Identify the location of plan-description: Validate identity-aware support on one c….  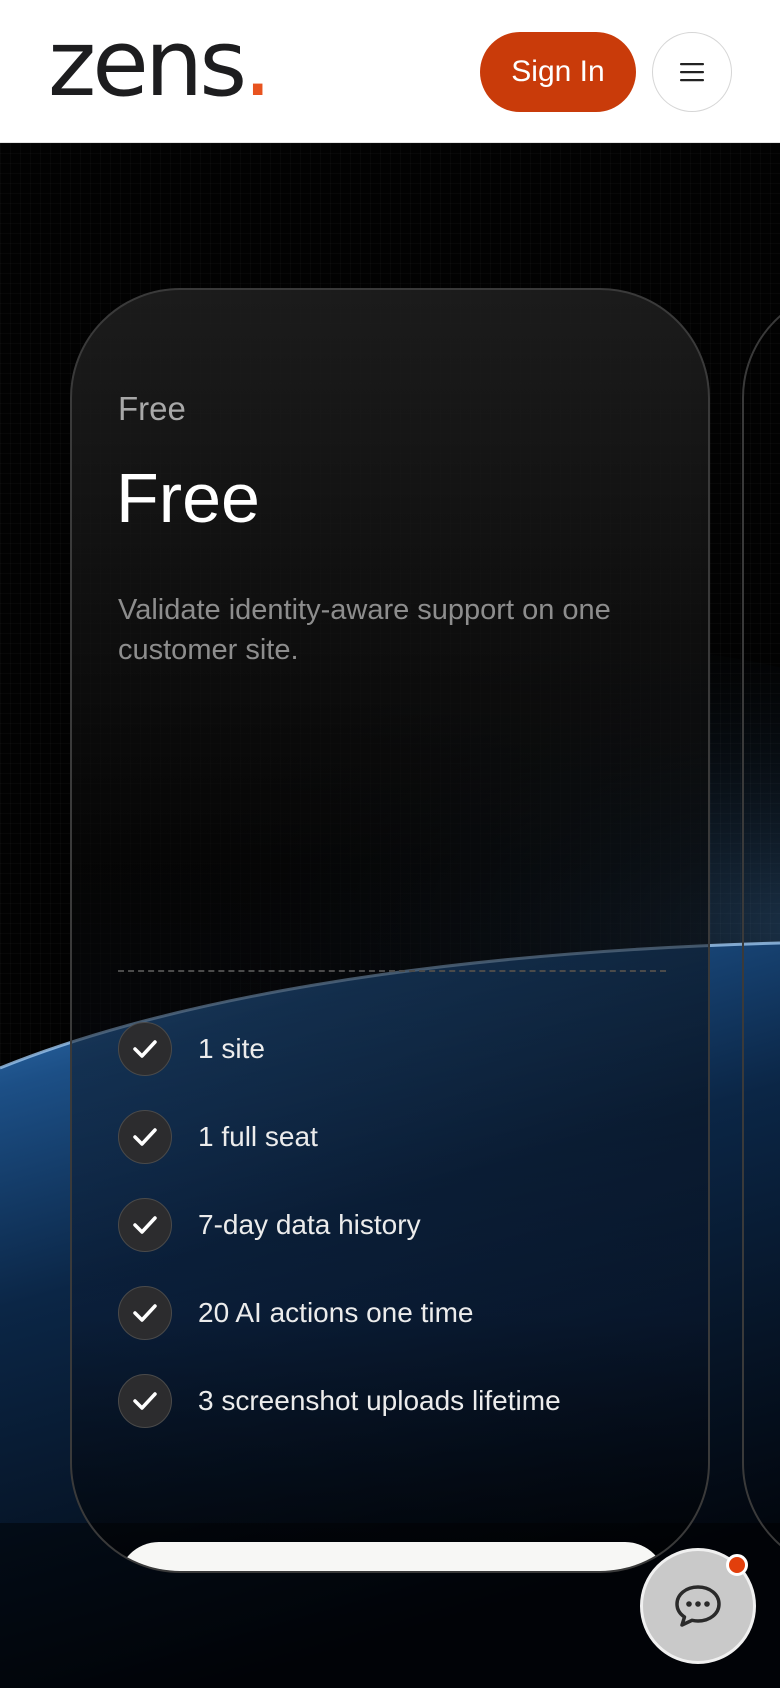
(364, 630).